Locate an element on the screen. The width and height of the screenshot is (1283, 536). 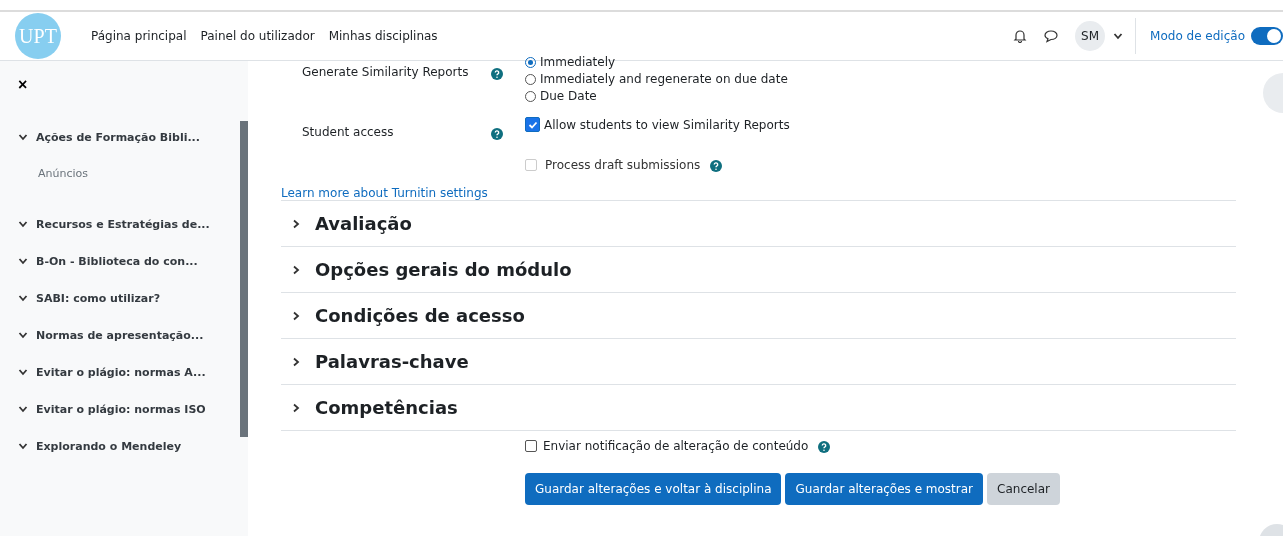
bell-icon is located at coordinates (1020, 36).